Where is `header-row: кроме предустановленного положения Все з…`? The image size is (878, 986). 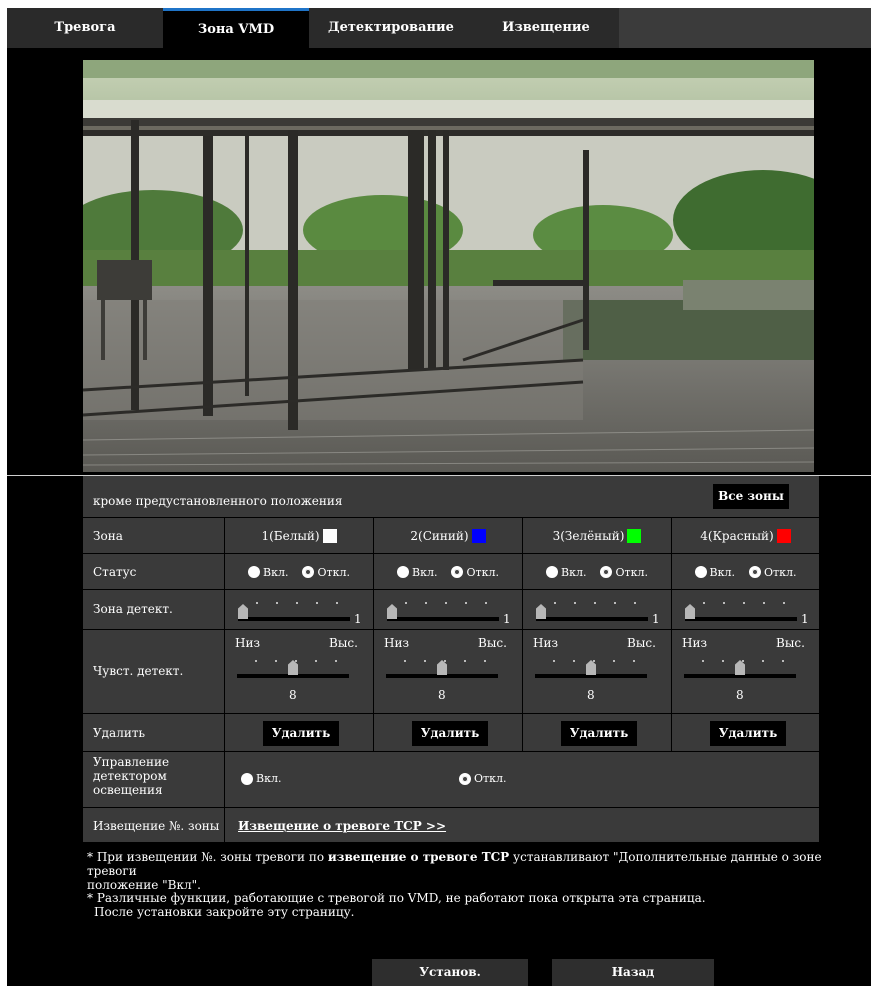 header-row: кроме предустановленного положения Все з… is located at coordinates (451, 496).